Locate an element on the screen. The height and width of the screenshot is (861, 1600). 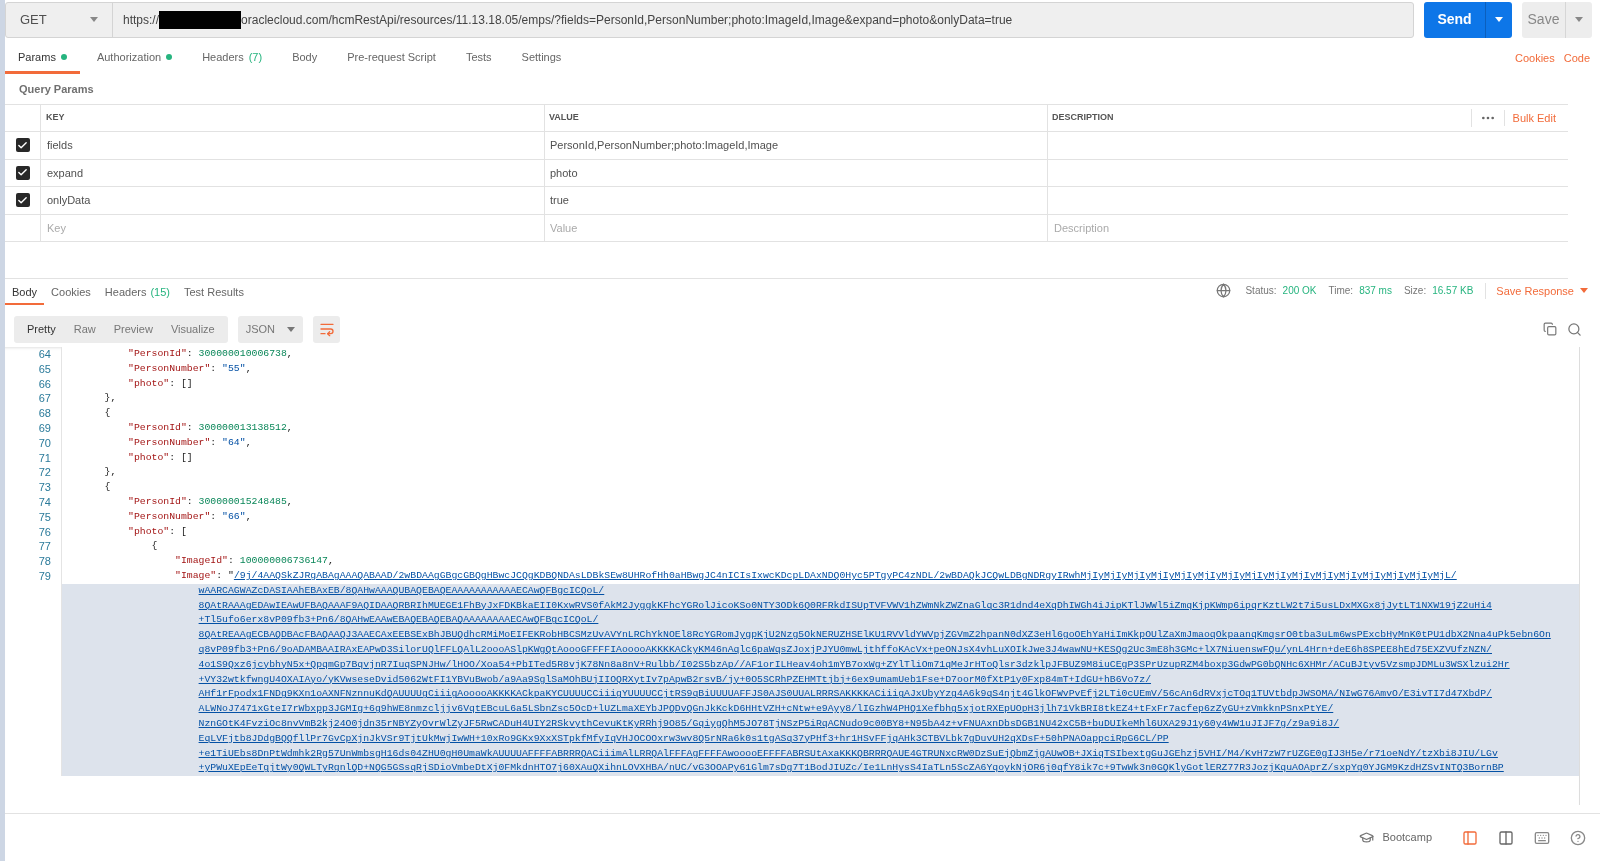
request-tab: Body is located at coordinates (305, 61).